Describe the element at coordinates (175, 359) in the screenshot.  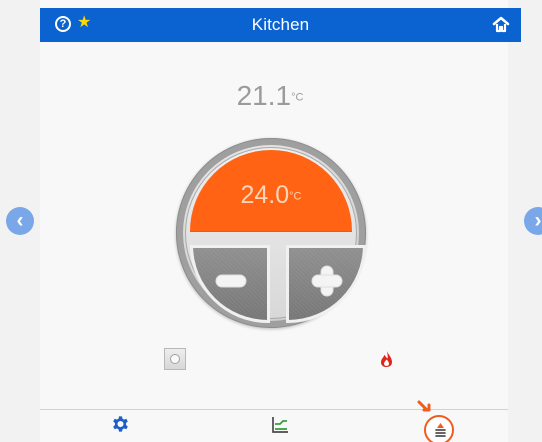
I see `mode-indicator-icon` at that location.